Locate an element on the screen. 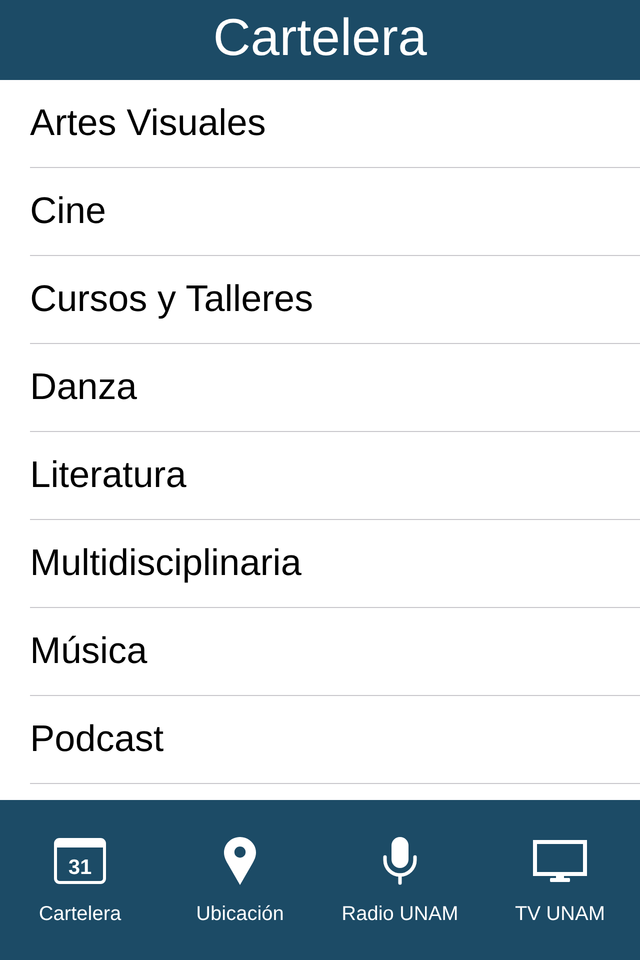 The image size is (640, 960). tab-button: 31 Cartelera is located at coordinates (80, 880).